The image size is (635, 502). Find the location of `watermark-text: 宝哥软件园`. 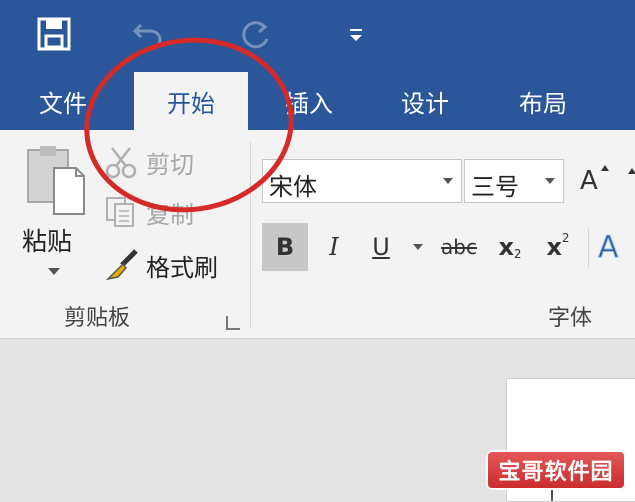

watermark-text: 宝哥软件园 is located at coordinates (556, 472).